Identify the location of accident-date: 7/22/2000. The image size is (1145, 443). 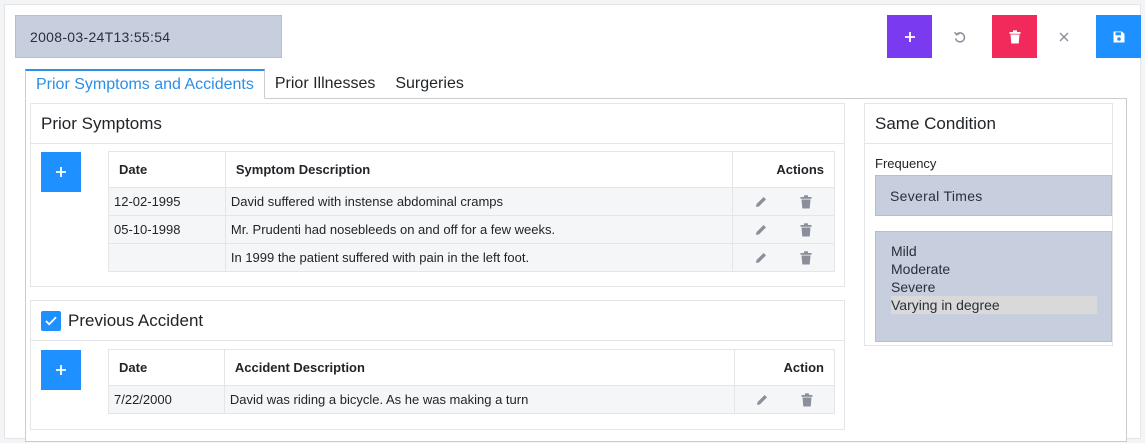
(166, 399).